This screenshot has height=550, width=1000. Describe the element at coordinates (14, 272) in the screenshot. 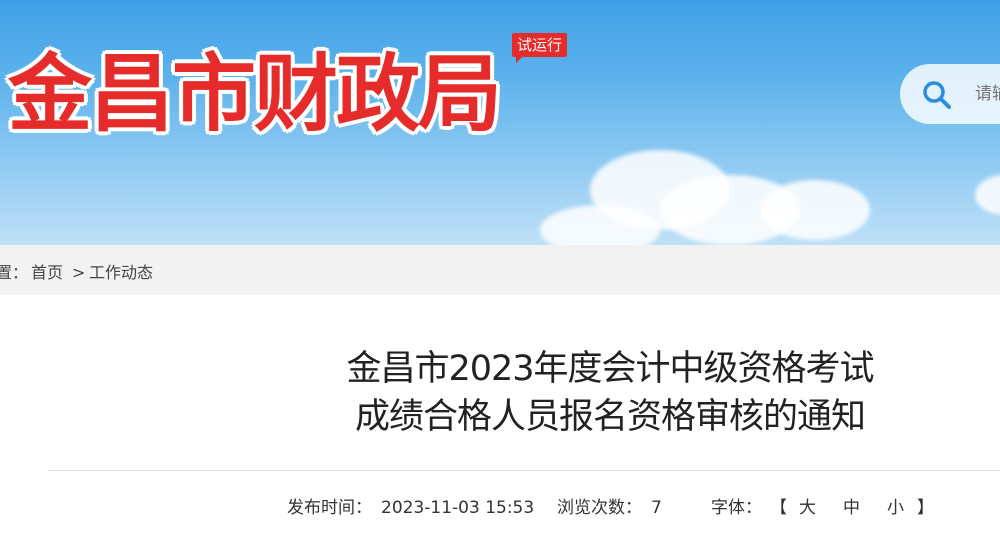

I see `breadcrumb-prefix: 置：` at that location.